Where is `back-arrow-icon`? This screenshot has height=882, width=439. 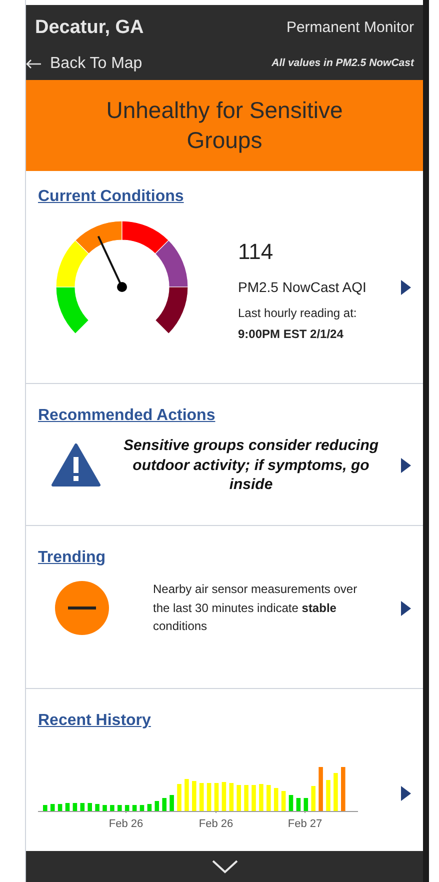
back-arrow-icon is located at coordinates (34, 63).